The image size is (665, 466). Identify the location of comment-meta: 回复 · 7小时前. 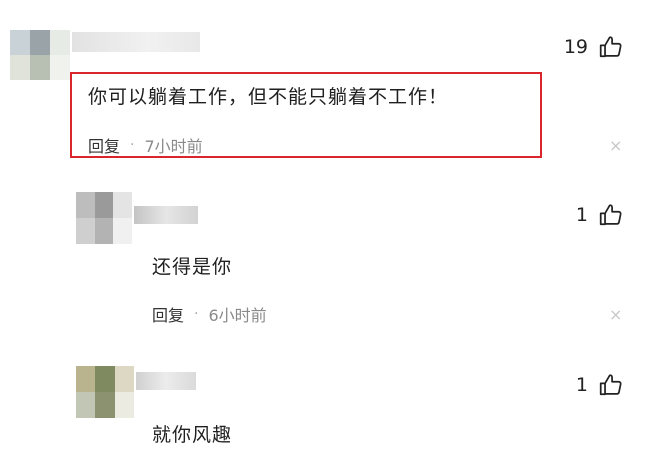
(145, 145).